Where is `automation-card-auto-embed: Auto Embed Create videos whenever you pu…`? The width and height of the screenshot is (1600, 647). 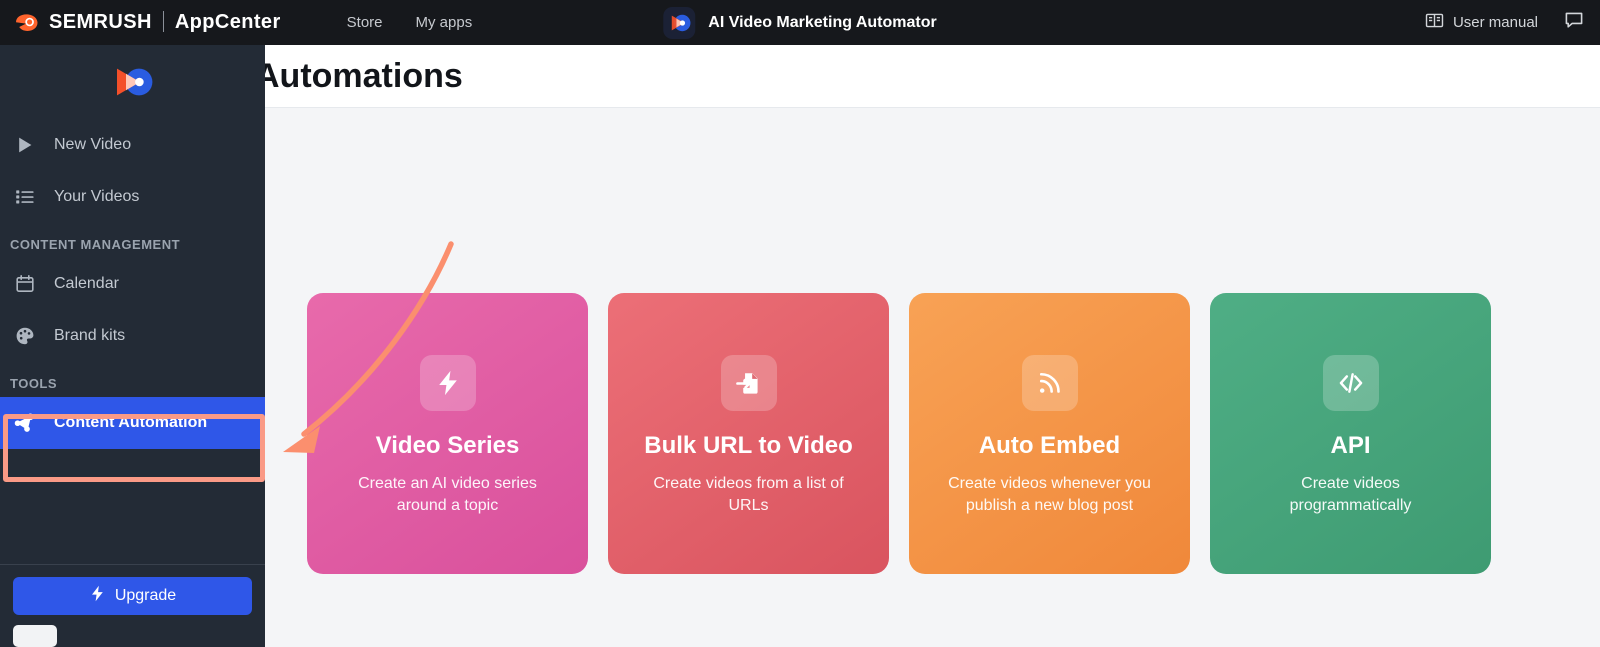 automation-card-auto-embed: Auto Embed Create videos whenever you pu… is located at coordinates (1049, 433).